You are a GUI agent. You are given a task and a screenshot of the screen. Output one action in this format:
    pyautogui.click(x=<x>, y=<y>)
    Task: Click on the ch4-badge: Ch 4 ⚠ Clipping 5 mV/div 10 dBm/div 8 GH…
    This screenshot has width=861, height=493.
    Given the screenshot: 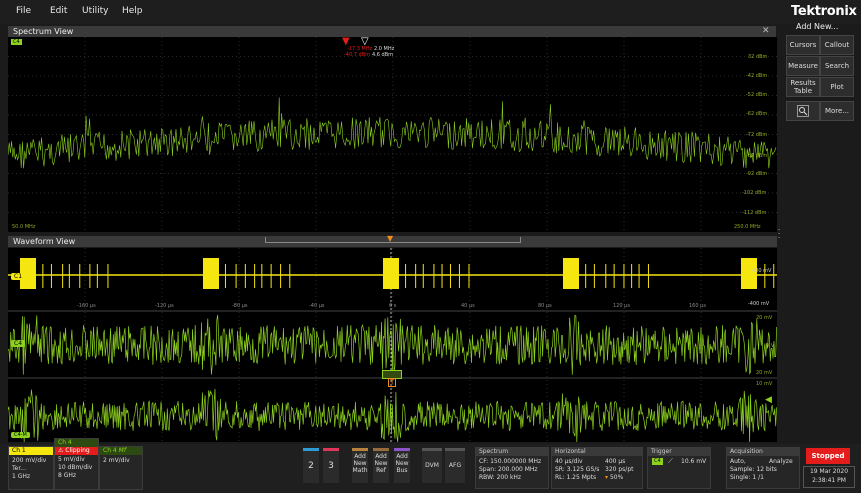 What is the action you would take?
    pyautogui.click(x=76, y=464)
    